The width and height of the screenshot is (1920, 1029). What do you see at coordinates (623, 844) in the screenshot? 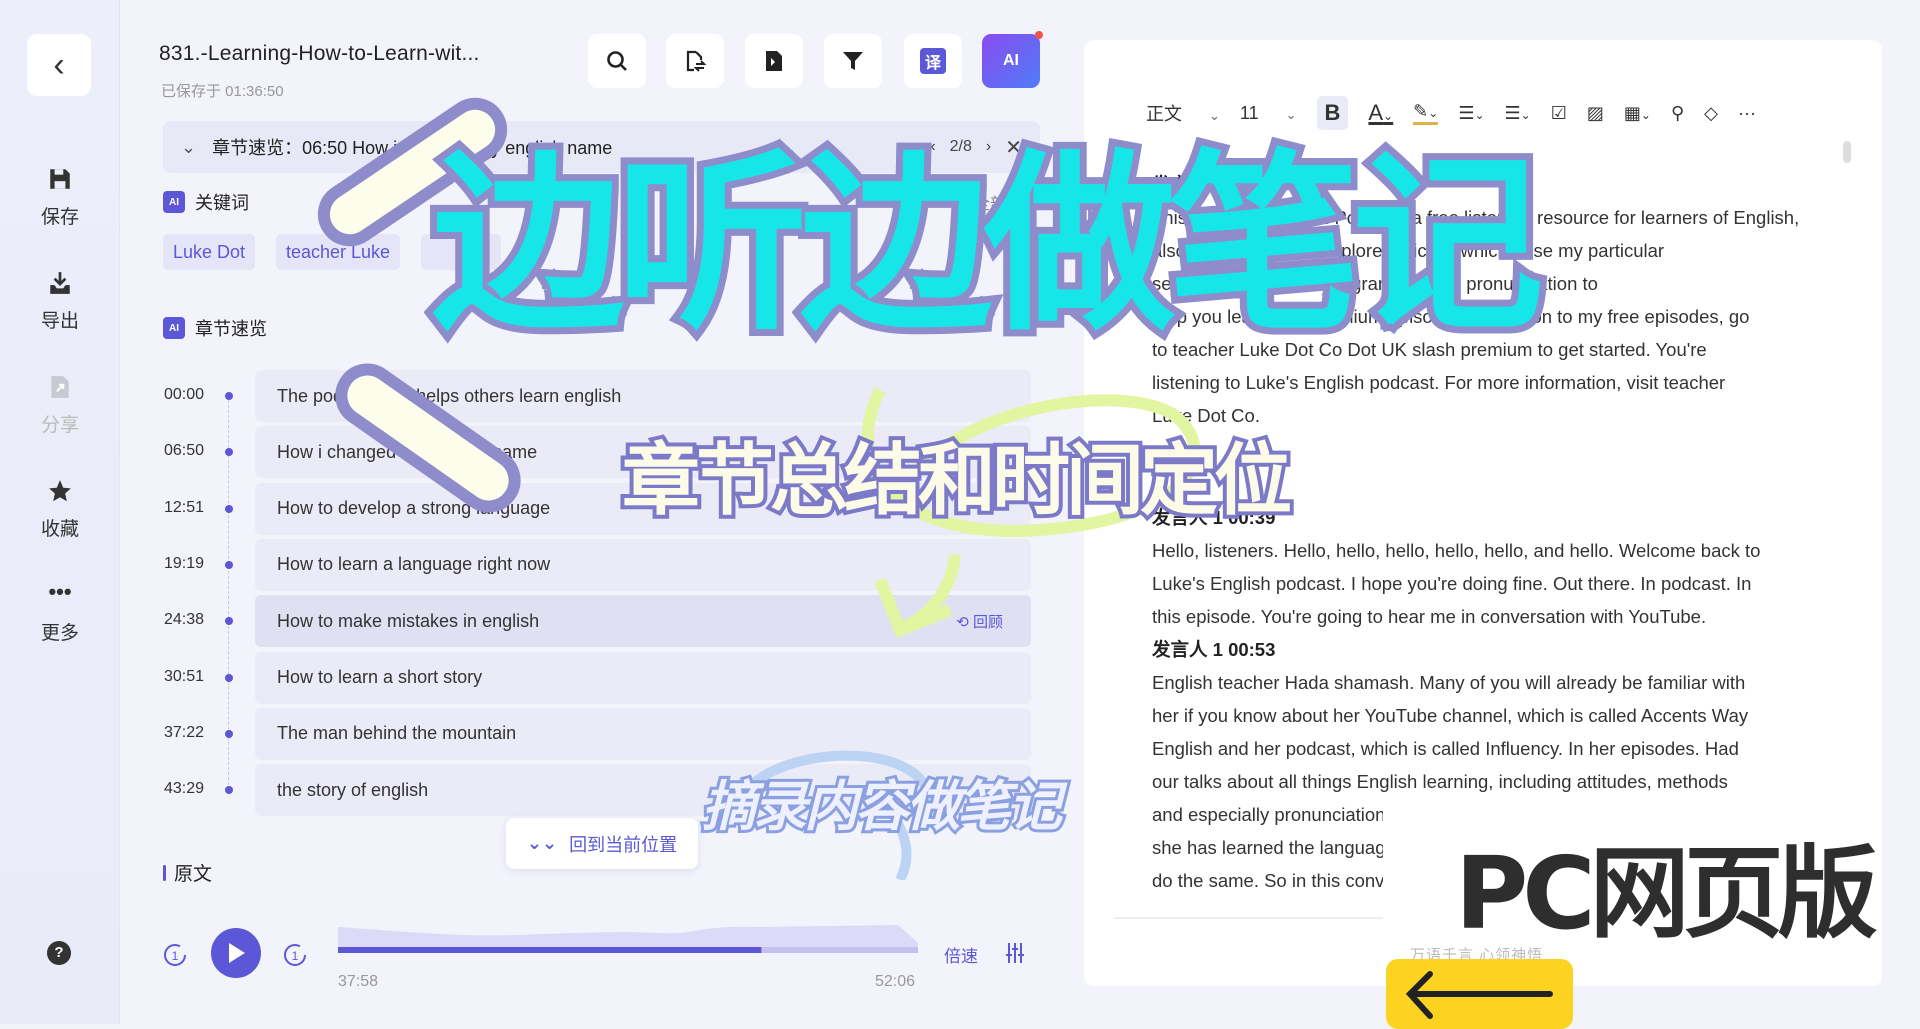
I see `back-to-current-label: 回到当前位置` at bounding box center [623, 844].